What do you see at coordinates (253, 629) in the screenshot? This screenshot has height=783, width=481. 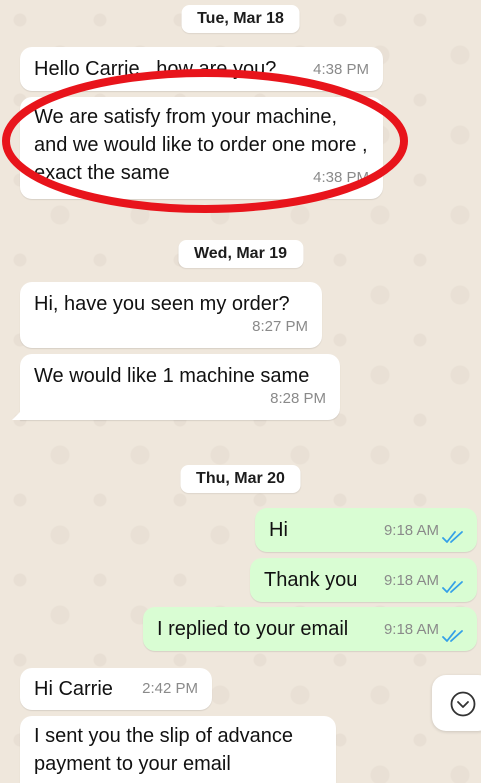 I see `message-text: I replied to your email` at bounding box center [253, 629].